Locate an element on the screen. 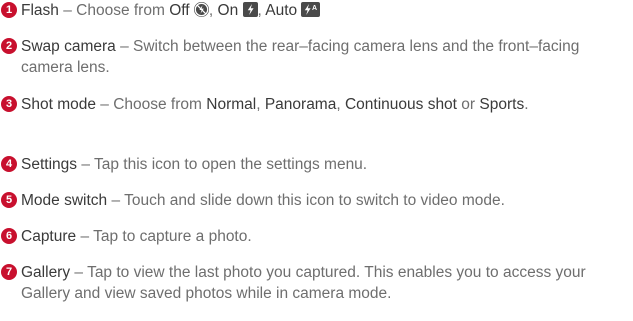  option-auto: Auto is located at coordinates (281, 10).